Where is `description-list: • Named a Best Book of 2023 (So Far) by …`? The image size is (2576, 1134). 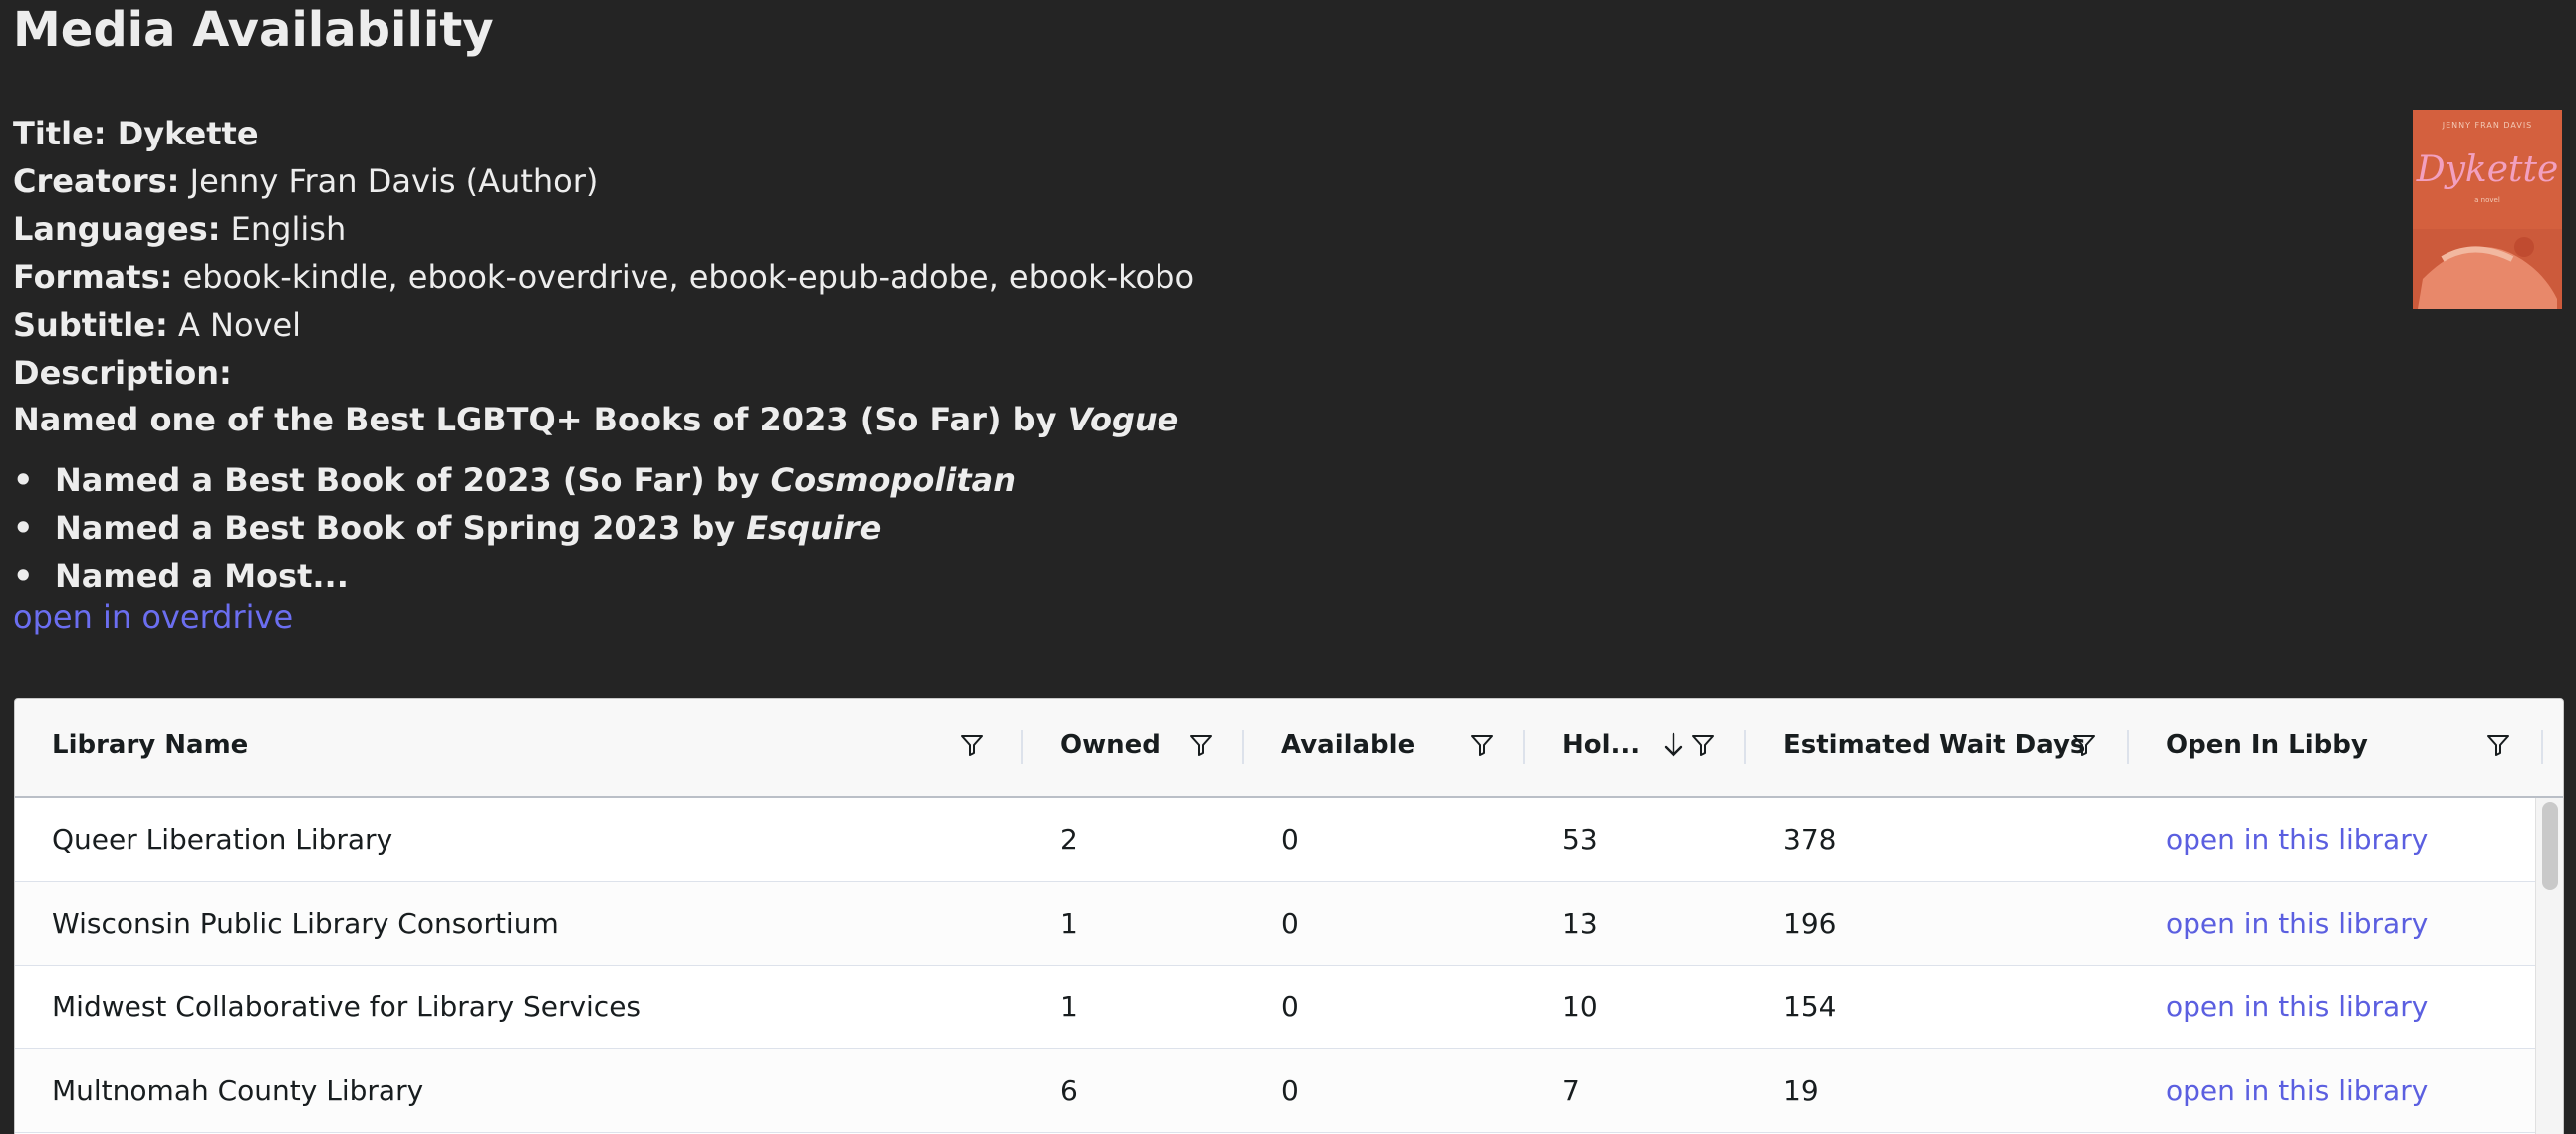 description-list: • Named a Best Book of 2023 (So Far) by … is located at coordinates (514, 528).